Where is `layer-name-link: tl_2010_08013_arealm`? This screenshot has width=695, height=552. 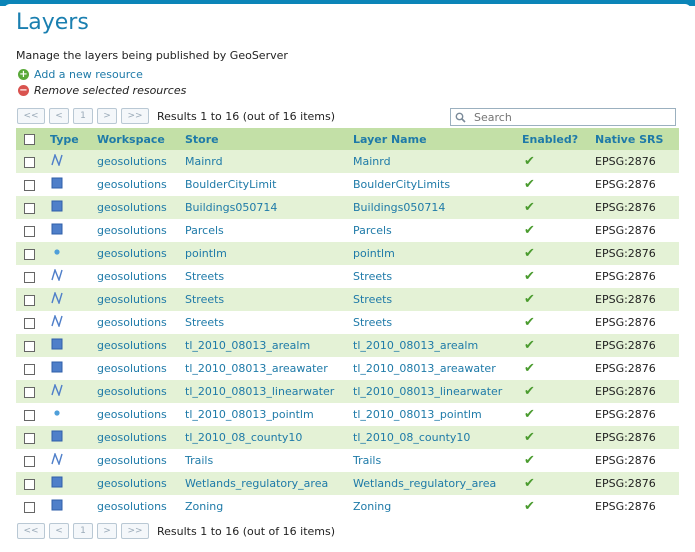
layer-name-link: tl_2010_08013_arealm is located at coordinates (415, 345).